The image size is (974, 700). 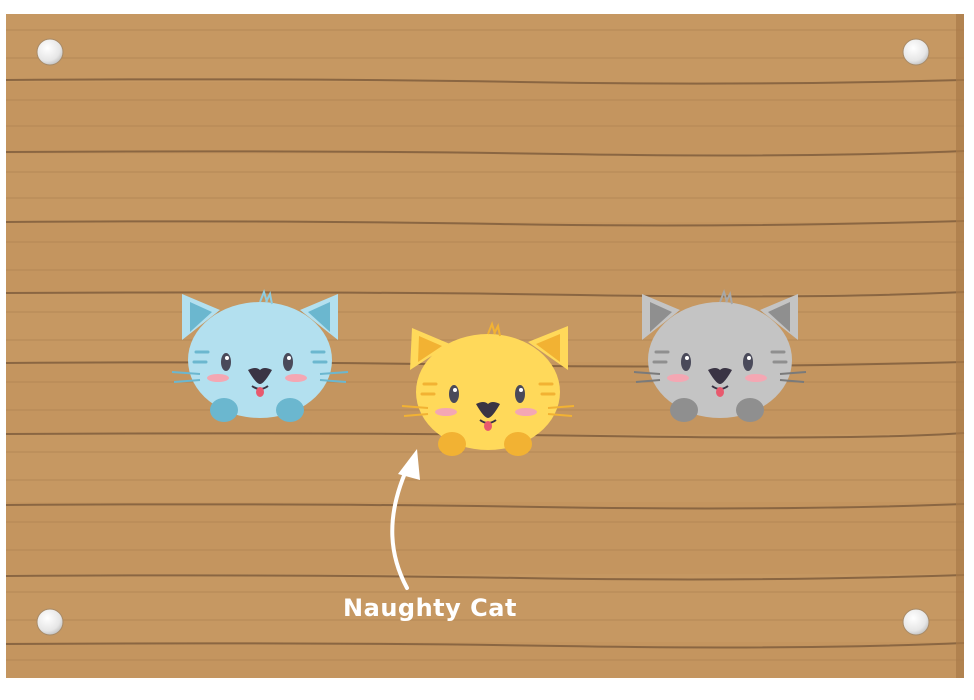 I want to click on board-edge, so click(x=960, y=346).